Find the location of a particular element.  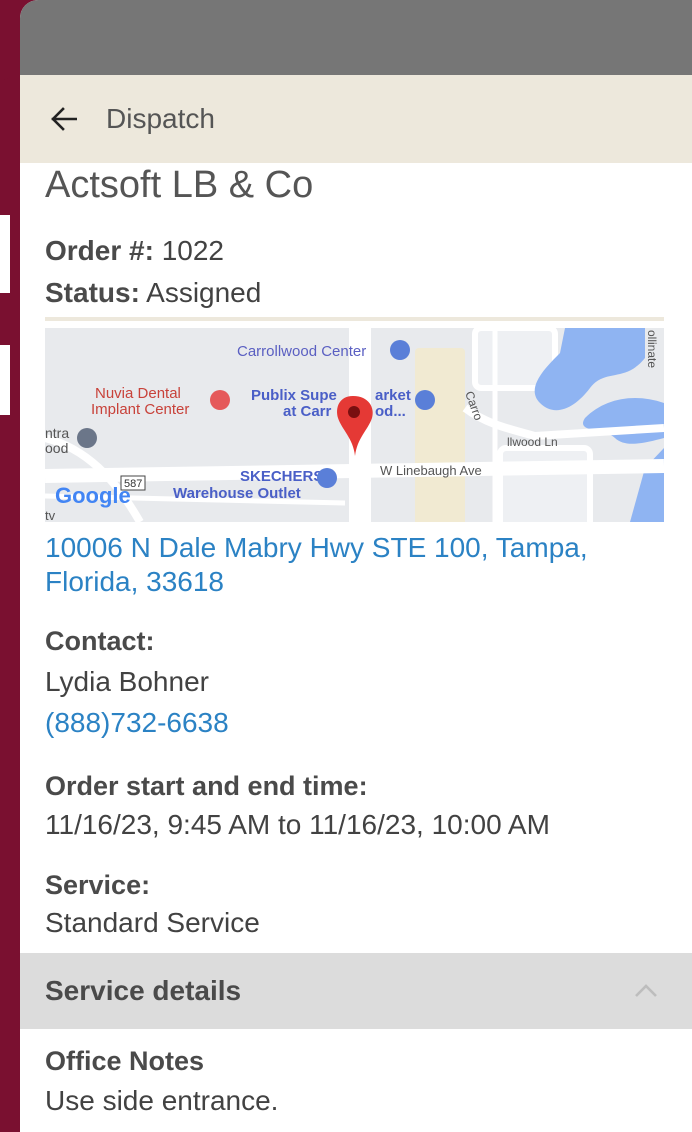

status-bar is located at coordinates (356, 37).